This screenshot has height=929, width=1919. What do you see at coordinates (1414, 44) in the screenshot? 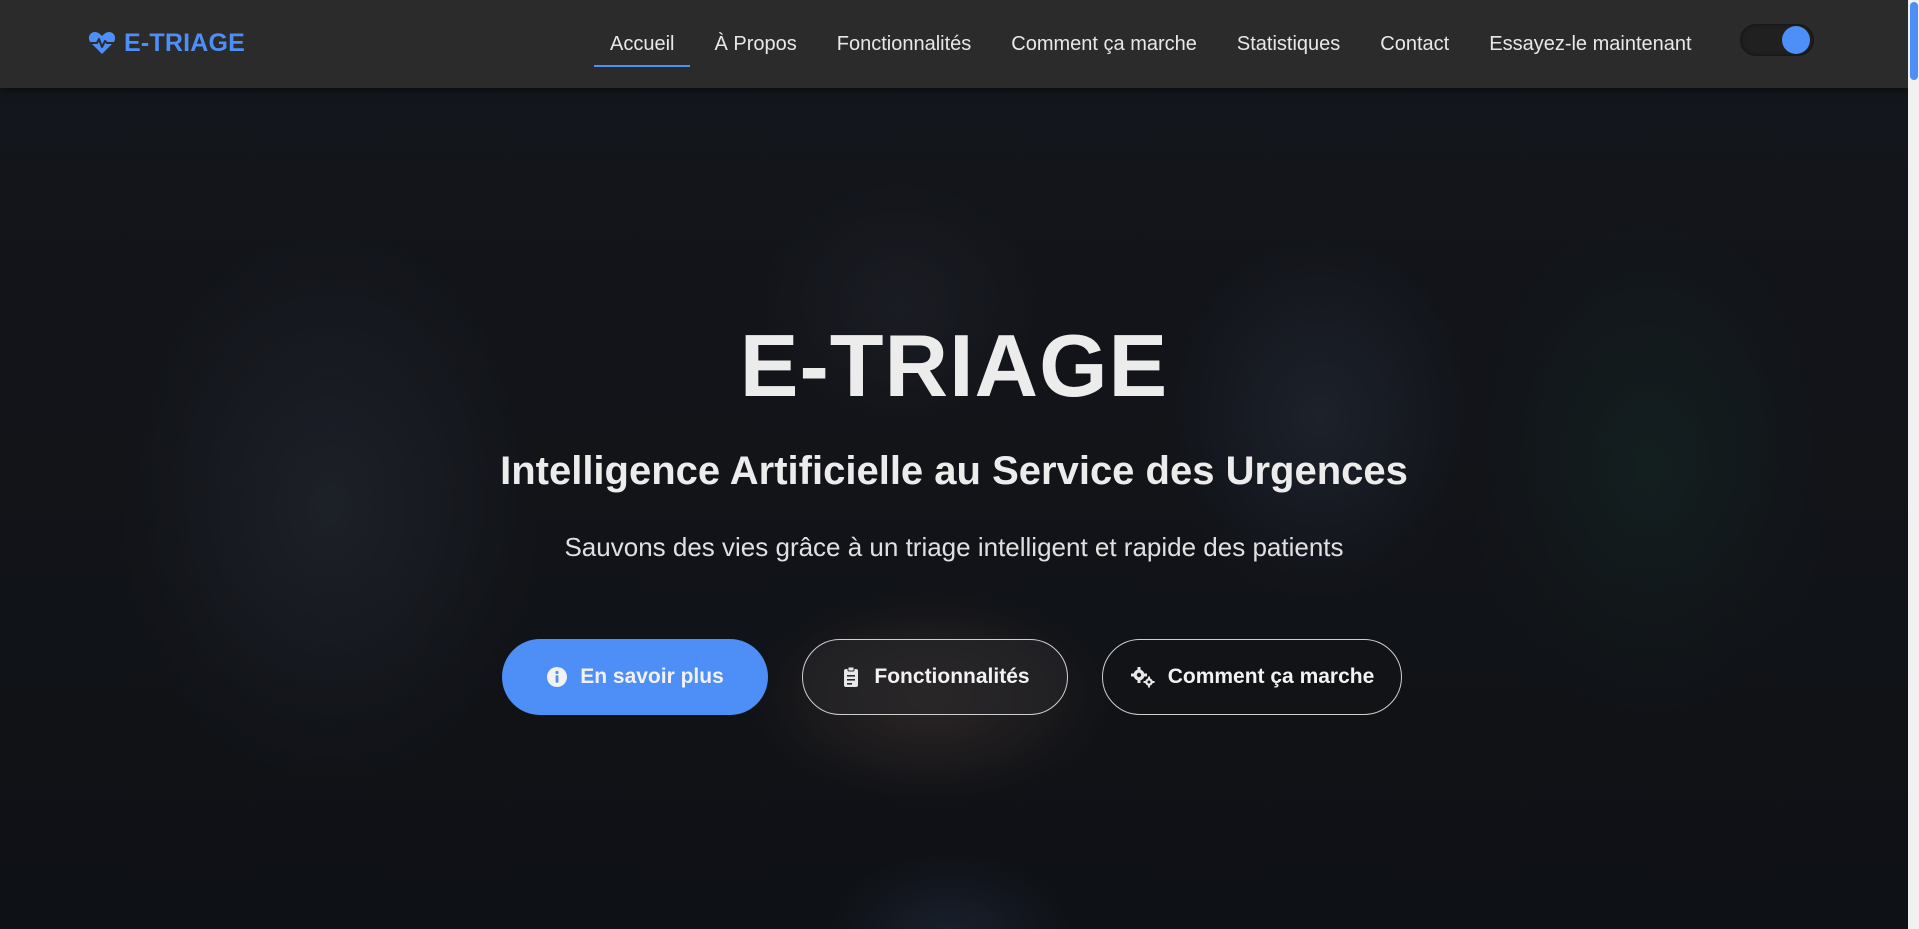
I see `nav-link-contact: Contact` at bounding box center [1414, 44].